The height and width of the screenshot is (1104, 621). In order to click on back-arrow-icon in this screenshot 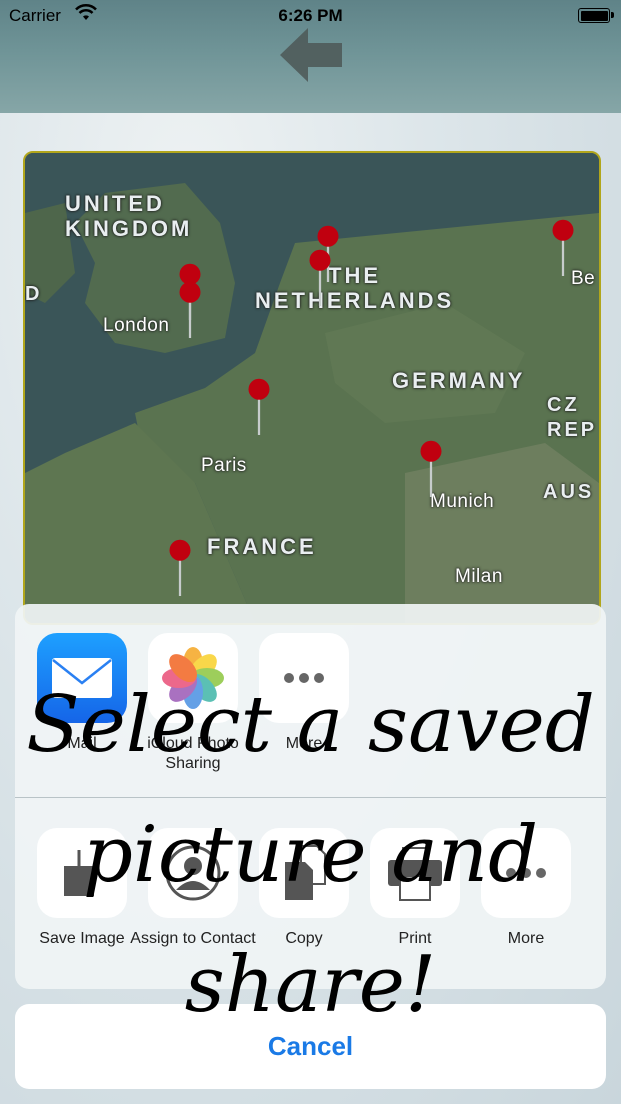, I will do `click(311, 55)`.